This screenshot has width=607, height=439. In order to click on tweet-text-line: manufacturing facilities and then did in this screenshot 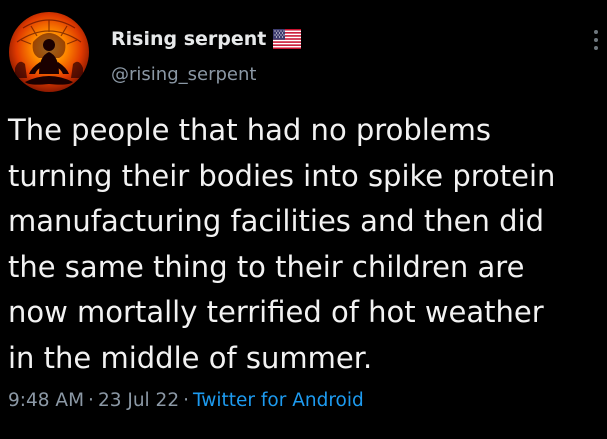, I will do `click(276, 221)`.